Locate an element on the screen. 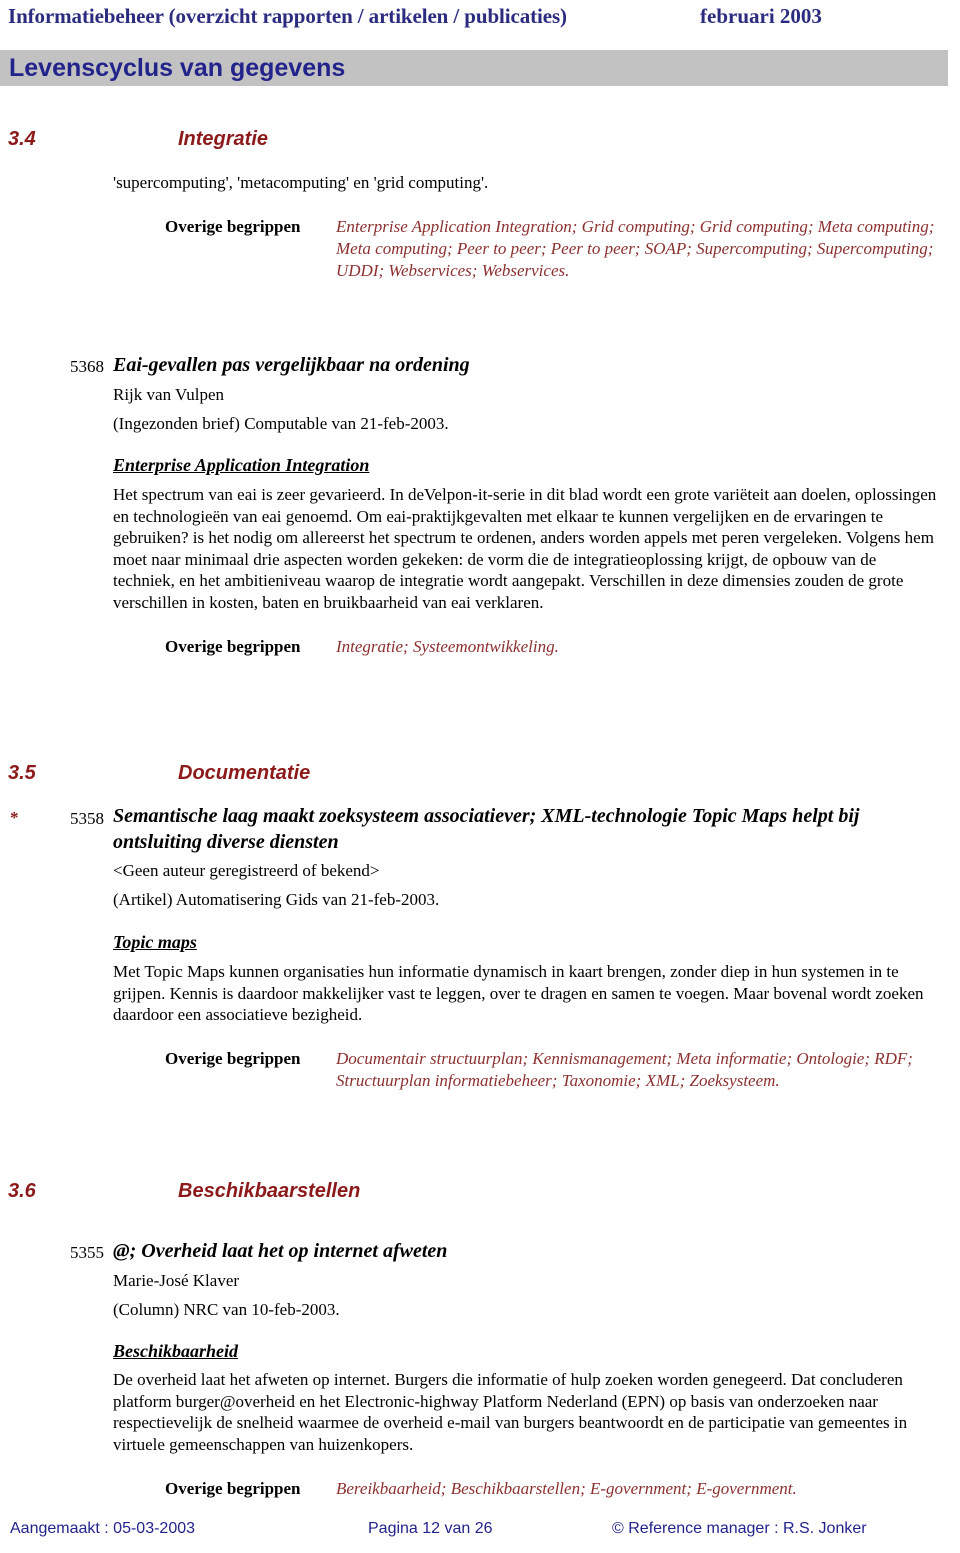 The height and width of the screenshot is (1553, 960). section-heading-3-5: 3.5 Documentatie is located at coordinates (480, 777).